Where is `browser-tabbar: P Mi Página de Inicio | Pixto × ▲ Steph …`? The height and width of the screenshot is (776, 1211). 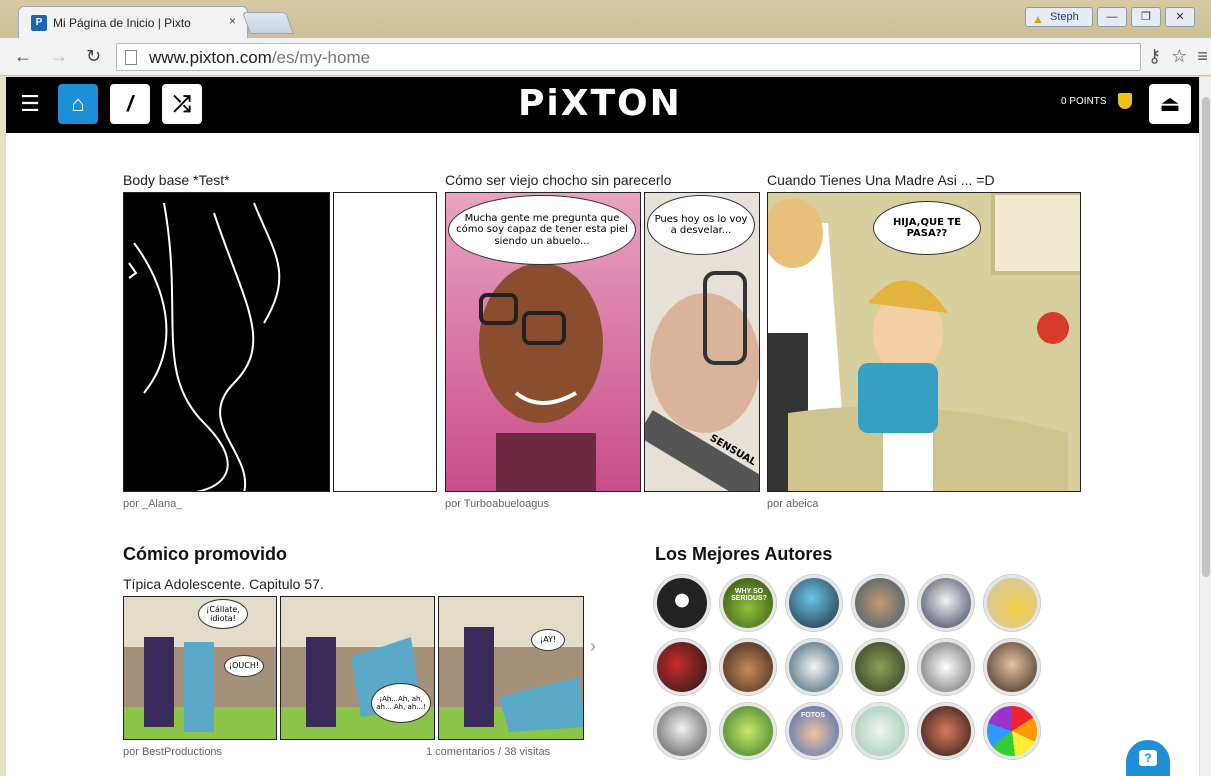 browser-tabbar: P Mi Página de Inicio | Pixto × ▲ Steph … is located at coordinates (605, 19).